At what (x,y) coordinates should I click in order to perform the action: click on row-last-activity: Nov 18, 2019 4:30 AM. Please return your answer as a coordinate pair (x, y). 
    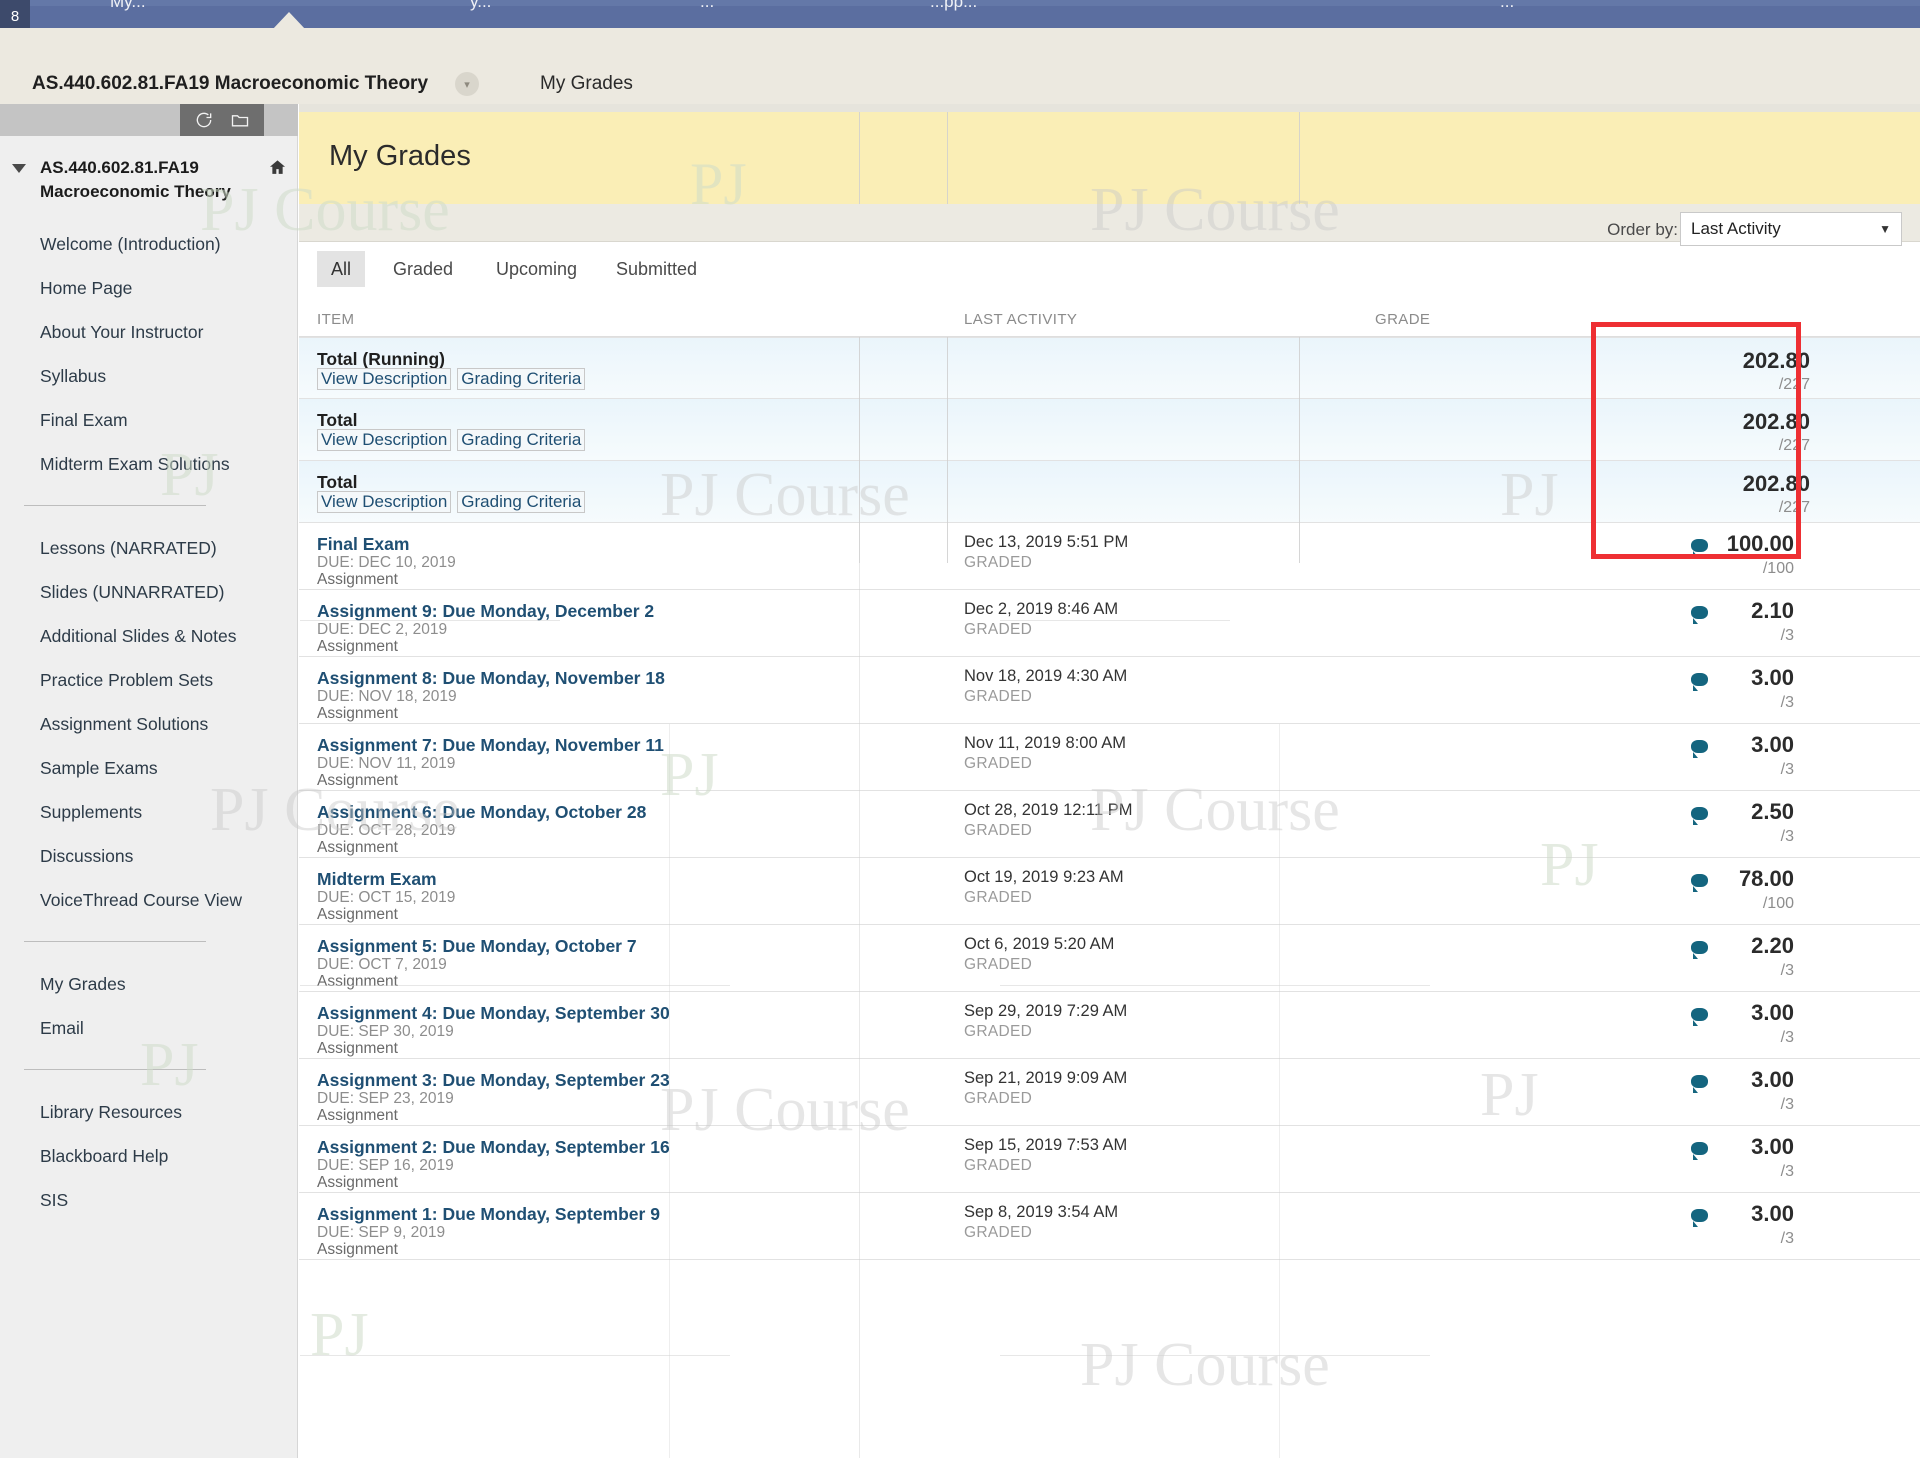
    Looking at the image, I should click on (1046, 676).